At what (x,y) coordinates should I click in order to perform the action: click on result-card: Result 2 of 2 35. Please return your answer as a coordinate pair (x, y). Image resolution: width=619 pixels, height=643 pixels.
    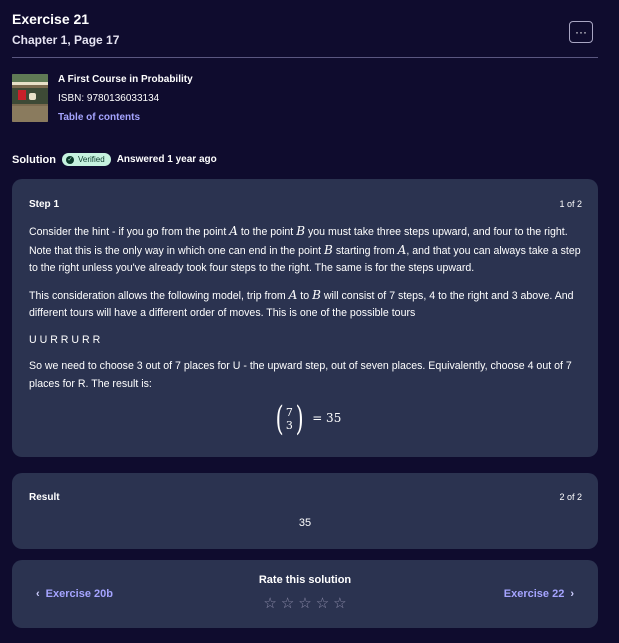
    Looking at the image, I should click on (305, 511).